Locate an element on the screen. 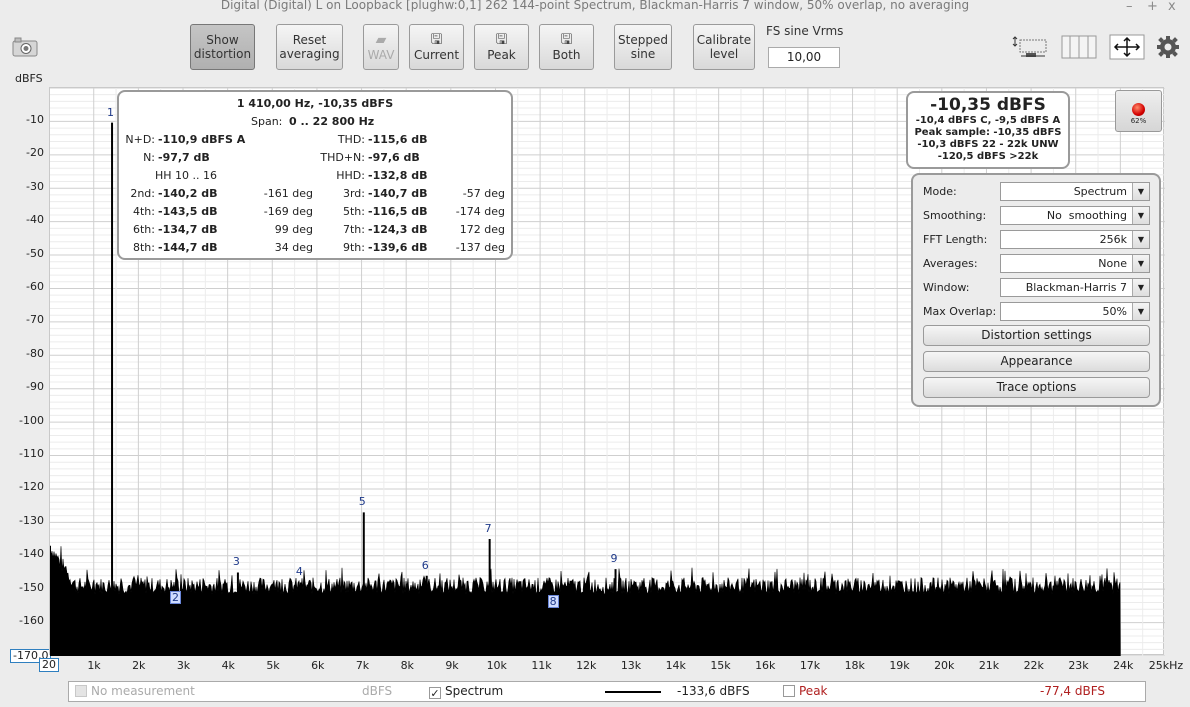 This screenshot has height=707, width=1190. y-tick-label: -150 is located at coordinates (31, 587).